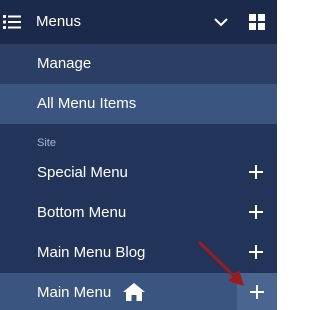  I want to click on list-icon, so click(12, 22).